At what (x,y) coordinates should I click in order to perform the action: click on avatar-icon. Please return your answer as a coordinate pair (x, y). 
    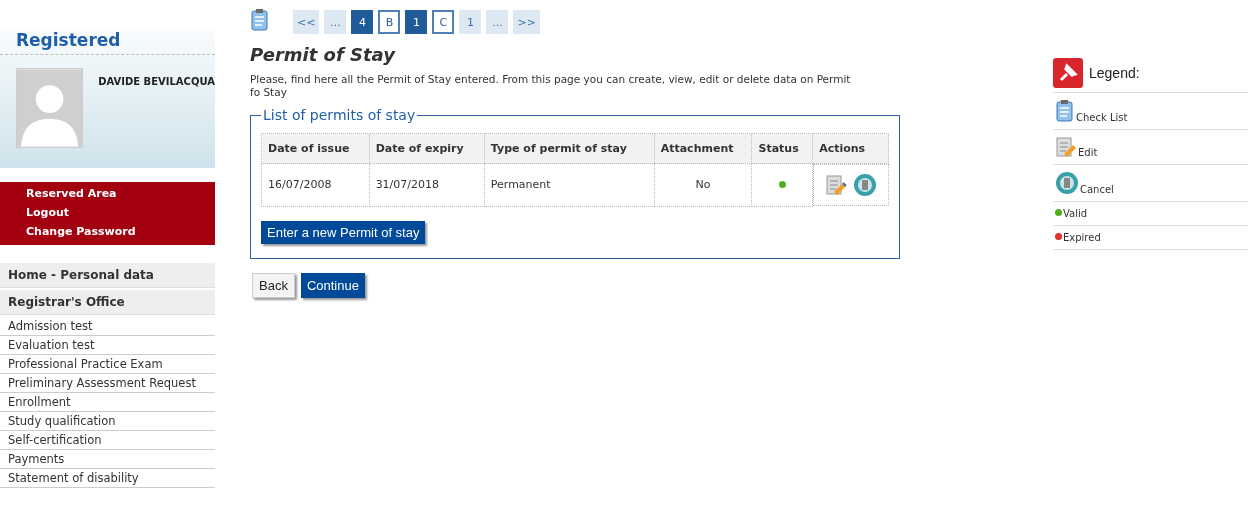
    Looking at the image, I should click on (50, 108).